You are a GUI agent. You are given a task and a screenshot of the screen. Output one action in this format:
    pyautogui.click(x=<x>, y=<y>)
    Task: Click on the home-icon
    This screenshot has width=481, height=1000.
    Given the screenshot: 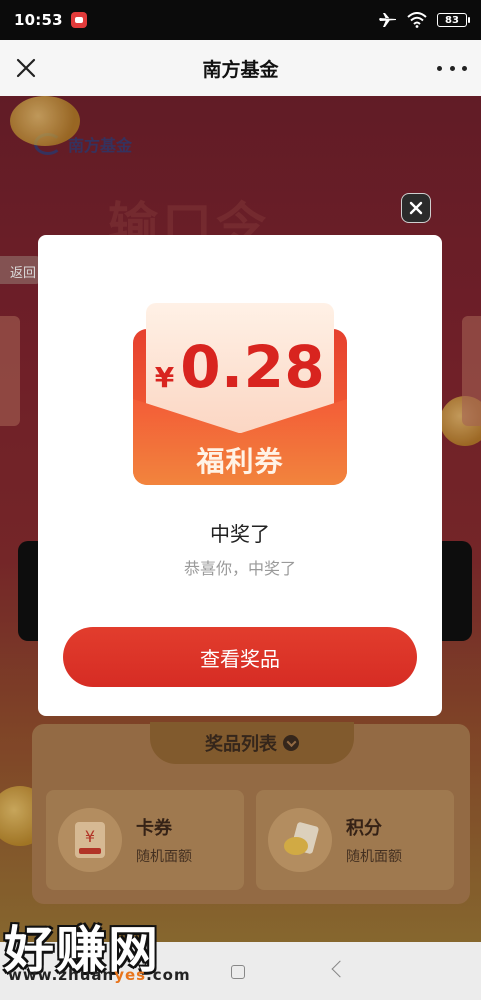 What is the action you would take?
    pyautogui.click(x=238, y=972)
    